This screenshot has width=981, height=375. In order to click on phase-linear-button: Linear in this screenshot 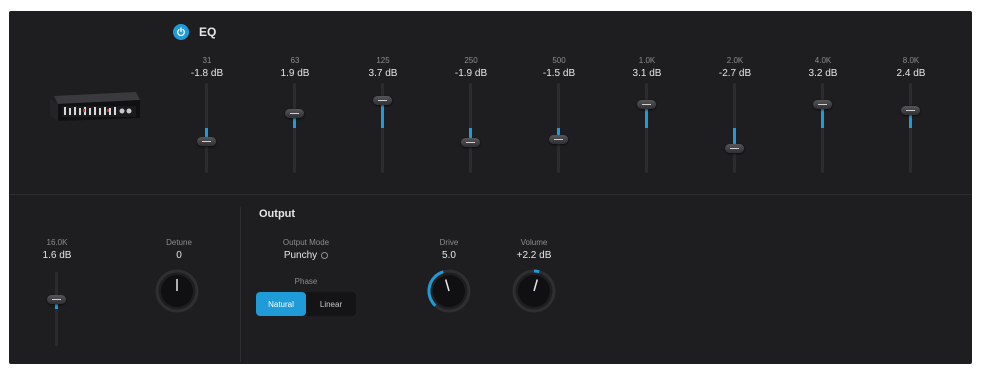, I will do `click(331, 304)`.